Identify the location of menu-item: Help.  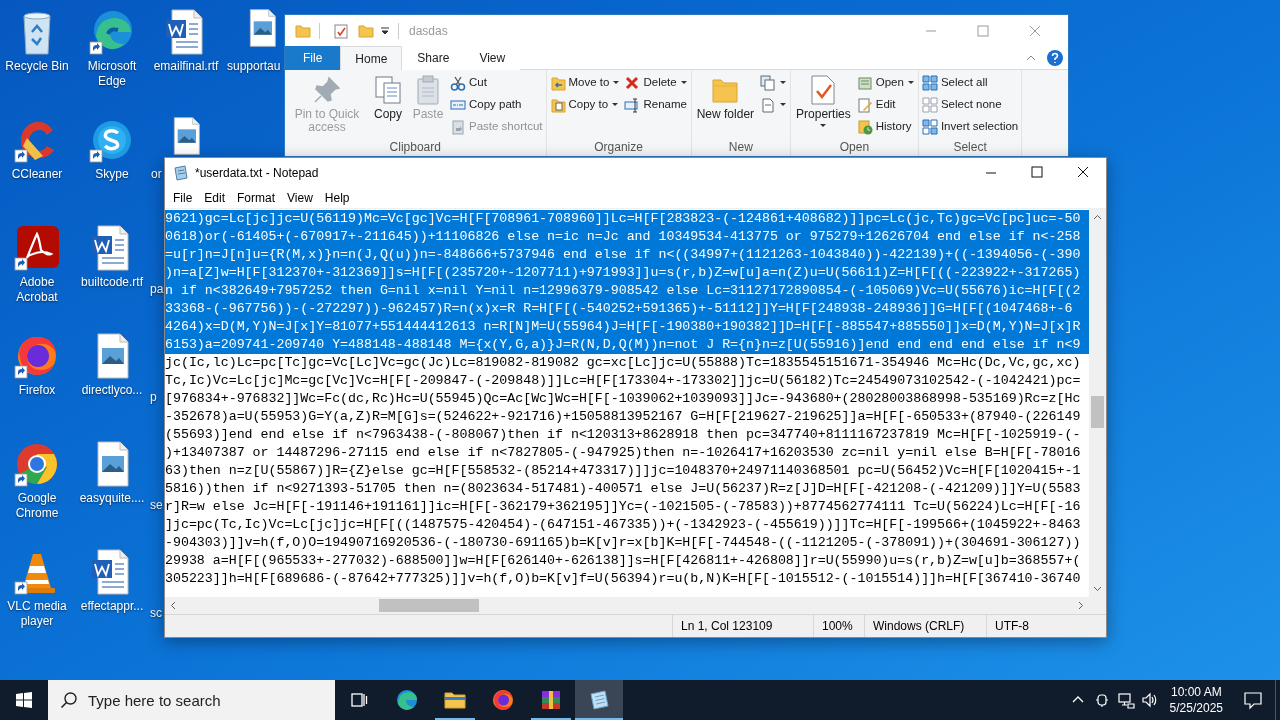
(337, 197).